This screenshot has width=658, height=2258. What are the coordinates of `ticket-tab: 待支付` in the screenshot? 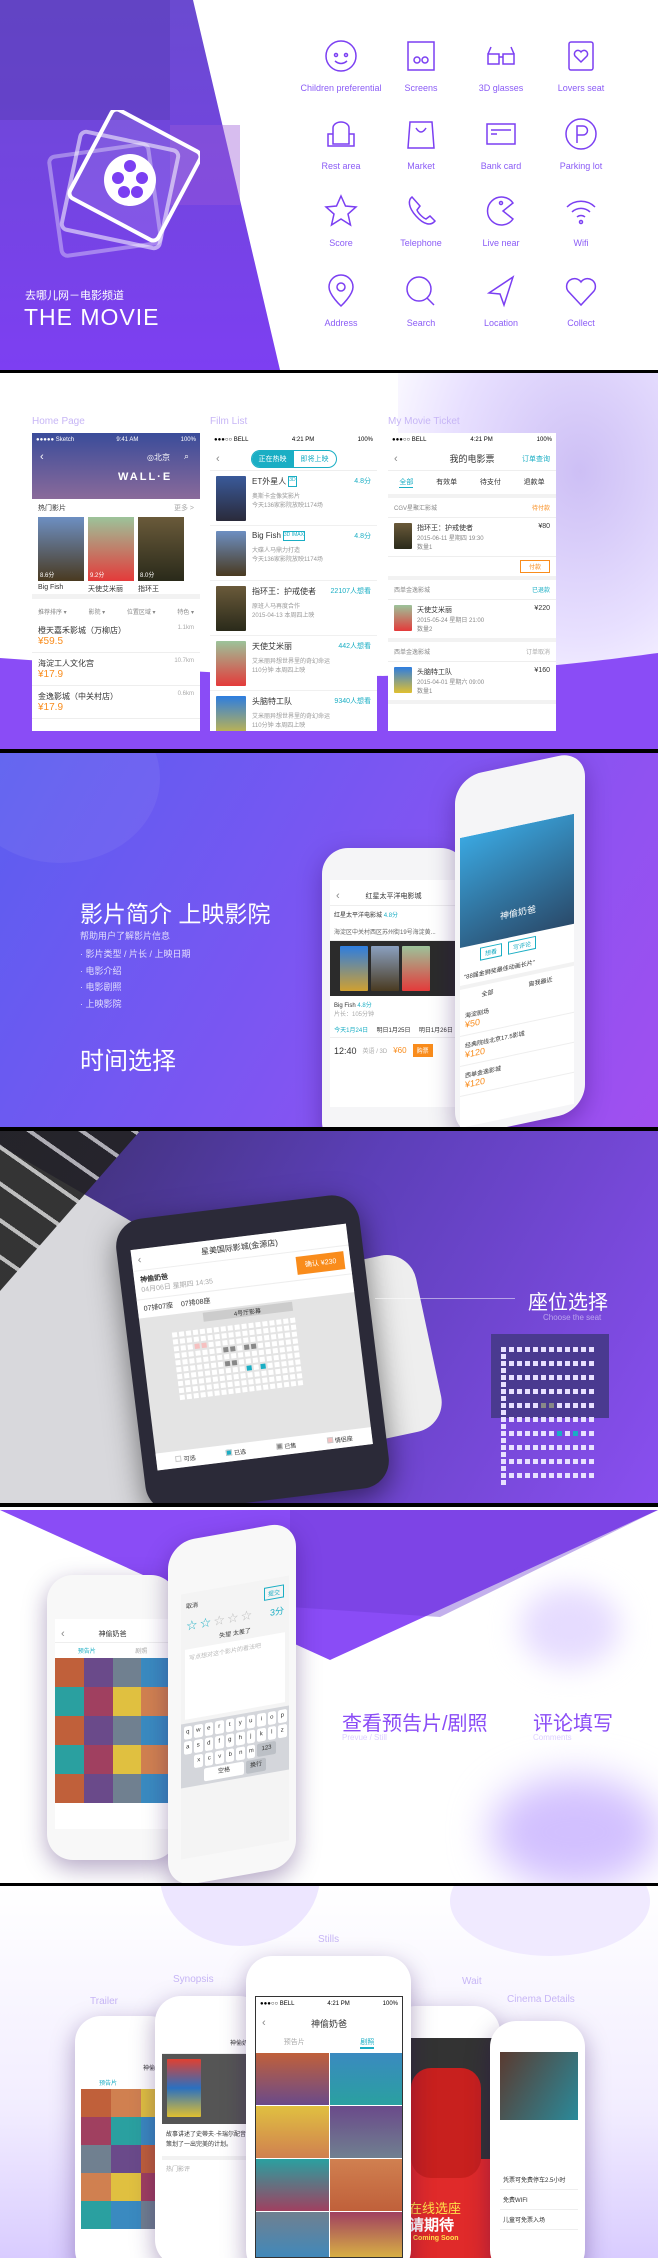 It's located at (490, 482).